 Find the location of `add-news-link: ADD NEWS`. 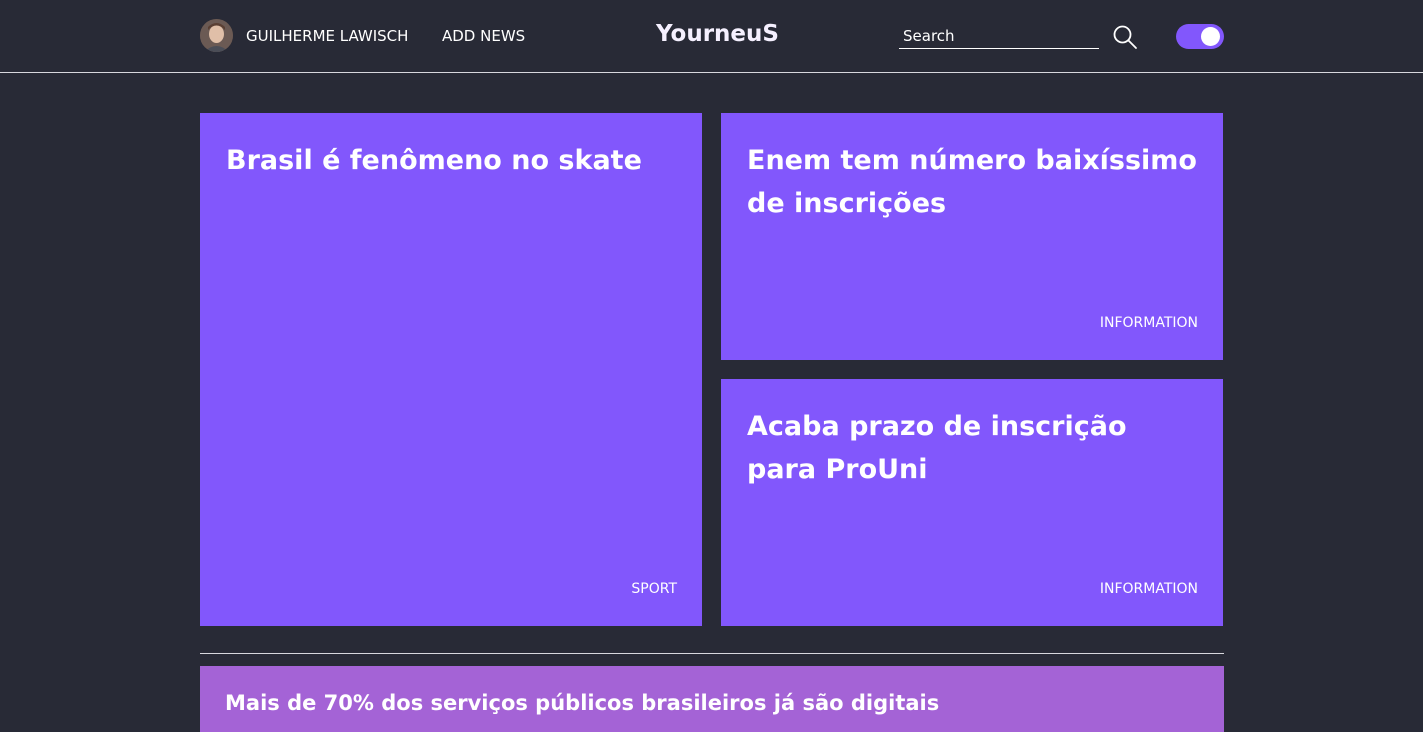

add-news-link: ADD NEWS is located at coordinates (483, 36).